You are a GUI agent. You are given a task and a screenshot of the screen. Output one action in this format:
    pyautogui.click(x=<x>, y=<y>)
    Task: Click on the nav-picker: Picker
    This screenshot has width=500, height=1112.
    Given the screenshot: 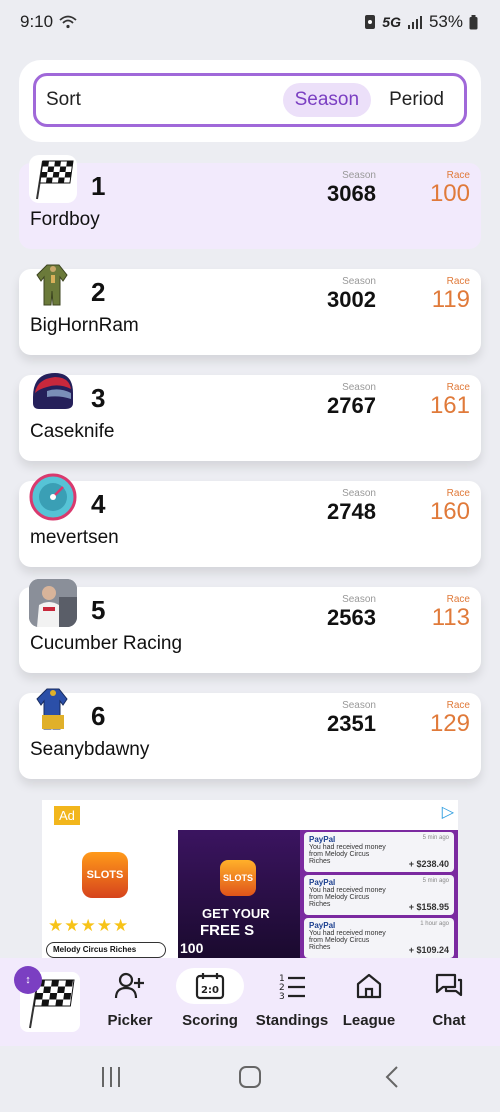 What is the action you would take?
    pyautogui.click(x=130, y=1003)
    